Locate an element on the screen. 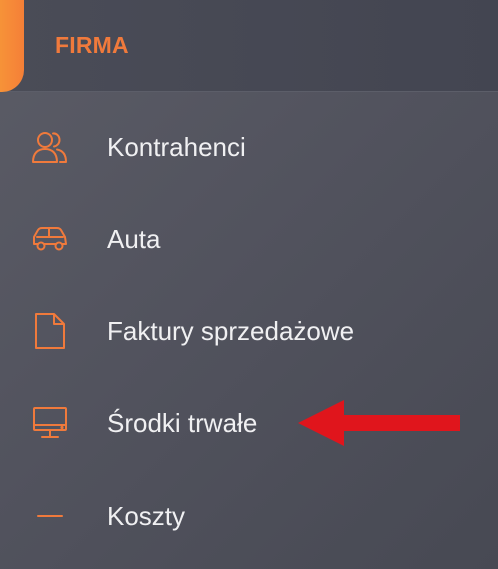 Image resolution: width=498 pixels, height=569 pixels. section-title: FIRMA is located at coordinates (92, 45).